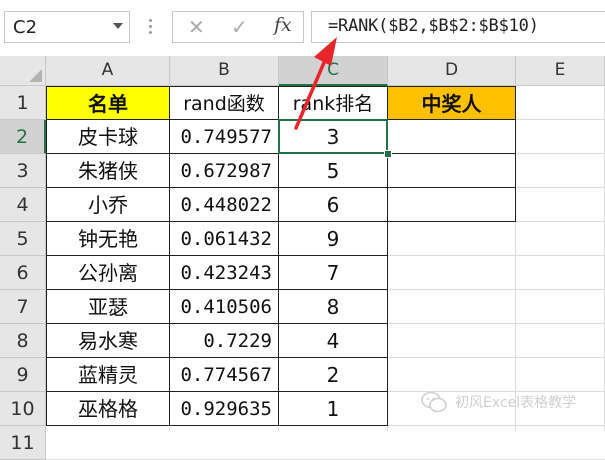 This screenshot has height=460, width=605. Describe the element at coordinates (516, 403) in the screenshot. I see `watermark-text: 初风Excel表格教学` at that location.